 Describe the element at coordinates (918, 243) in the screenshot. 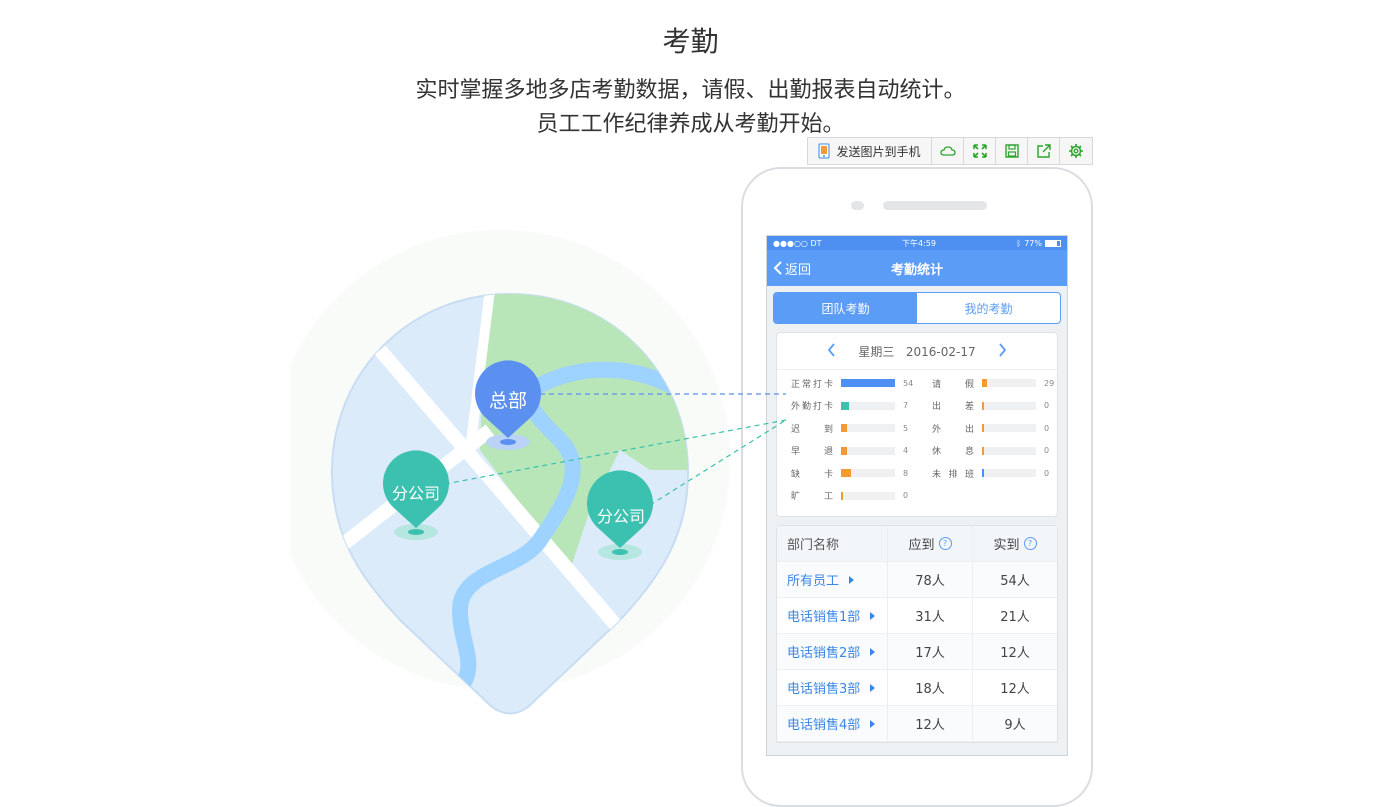

I see `status-time: 下午4:59` at that location.